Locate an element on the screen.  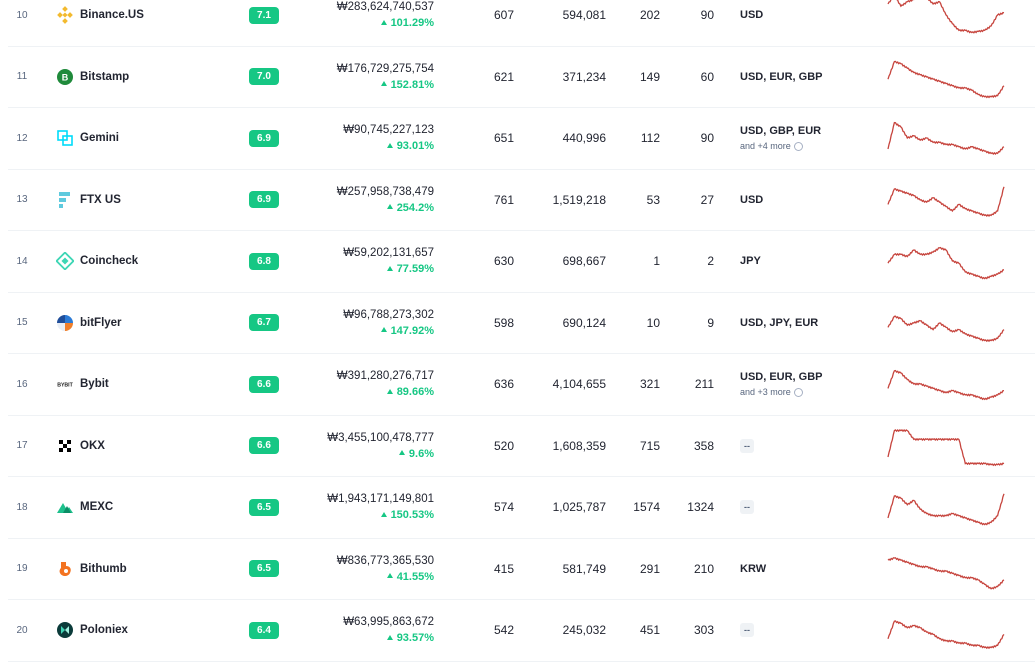
coins-count: 211 is located at coordinates (704, 384).